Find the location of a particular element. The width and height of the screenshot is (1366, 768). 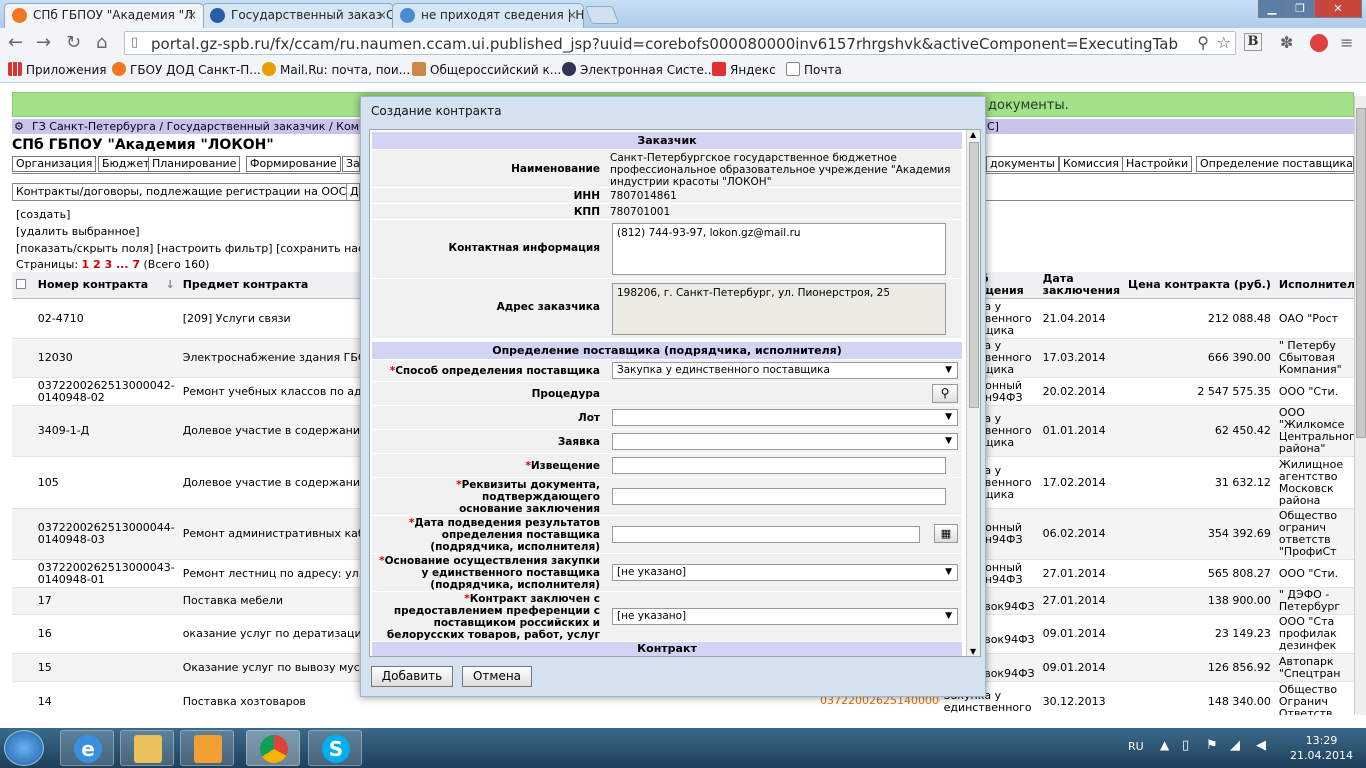

select-all-checkbox is located at coordinates (23, 285).